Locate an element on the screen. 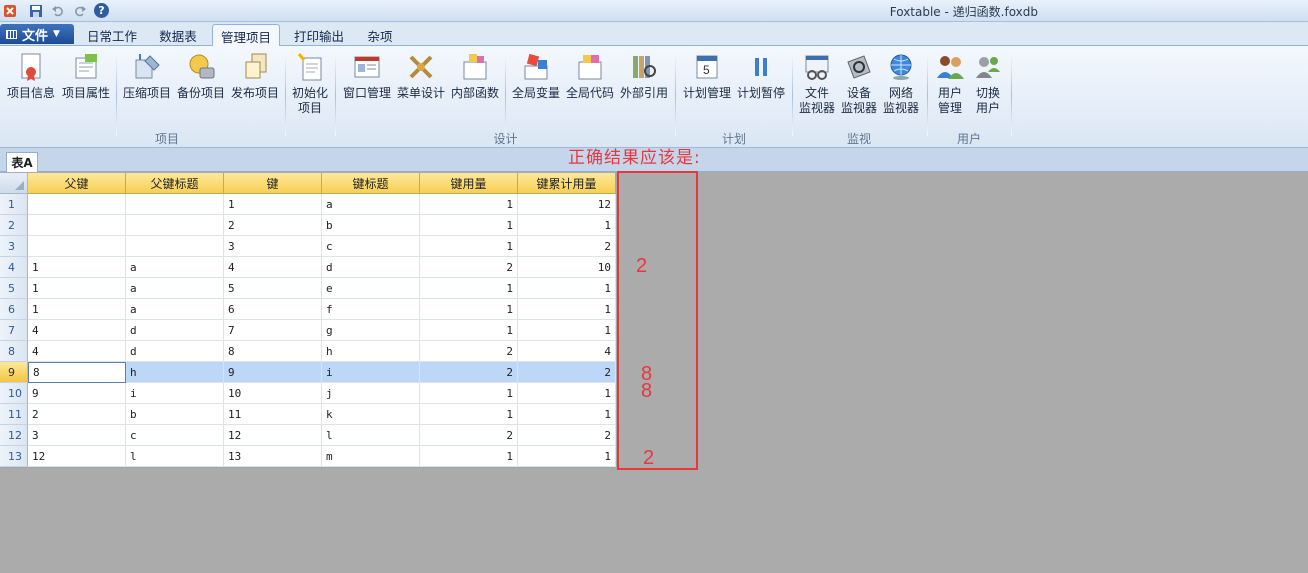  cell-key: 13 is located at coordinates (273, 456).